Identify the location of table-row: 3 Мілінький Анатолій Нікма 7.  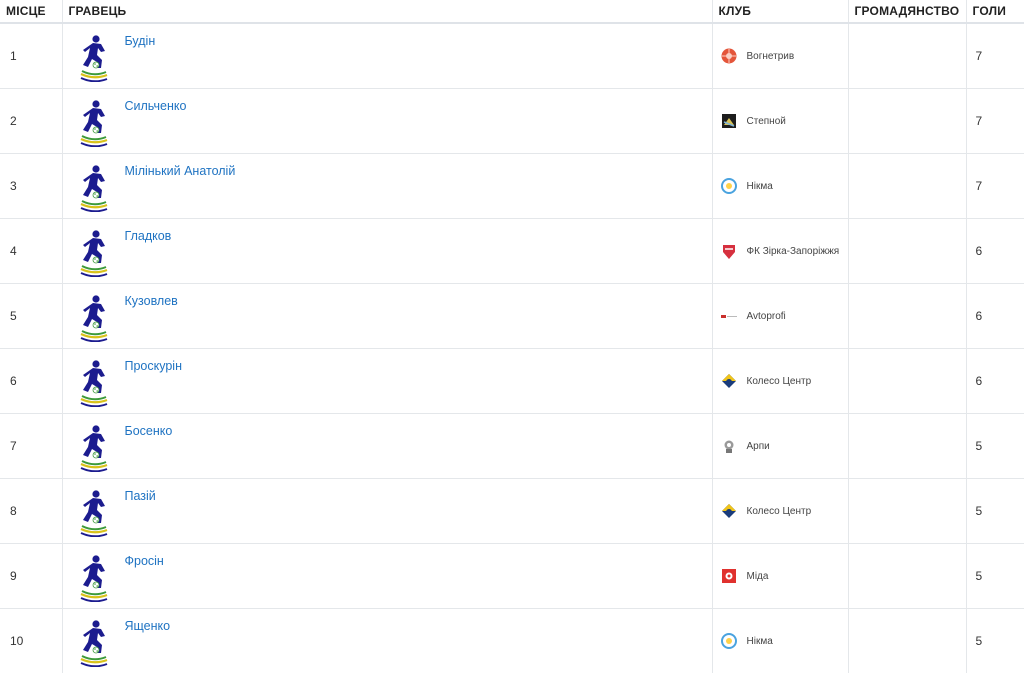
(512, 186).